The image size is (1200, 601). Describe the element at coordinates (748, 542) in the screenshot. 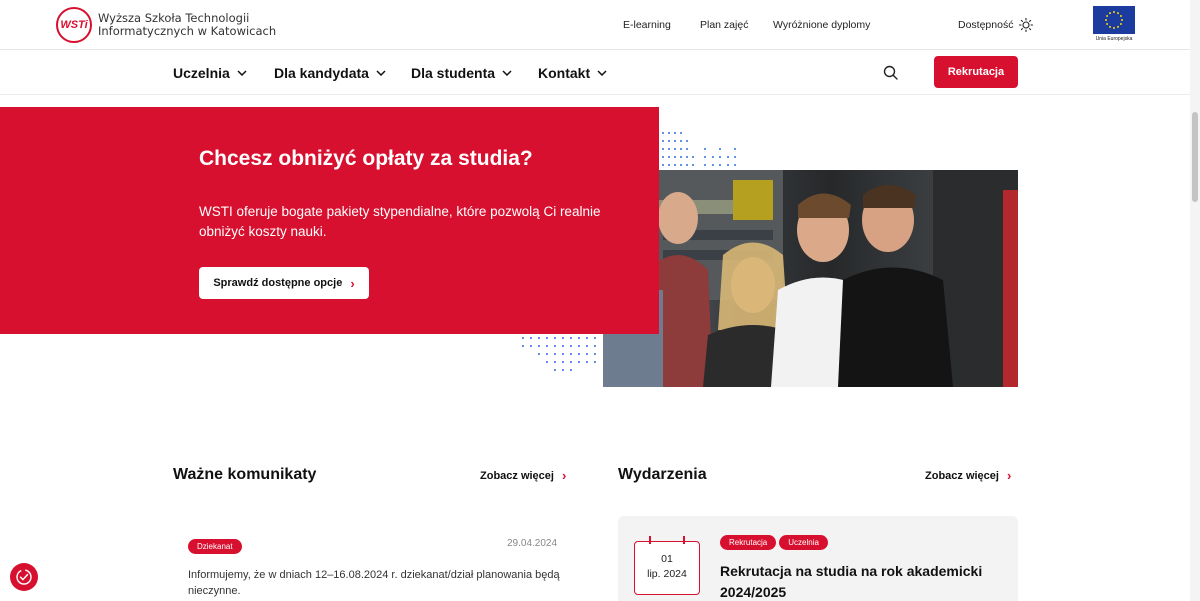

I see `tag-badge-rekrutacja: Rekrutacja` at that location.